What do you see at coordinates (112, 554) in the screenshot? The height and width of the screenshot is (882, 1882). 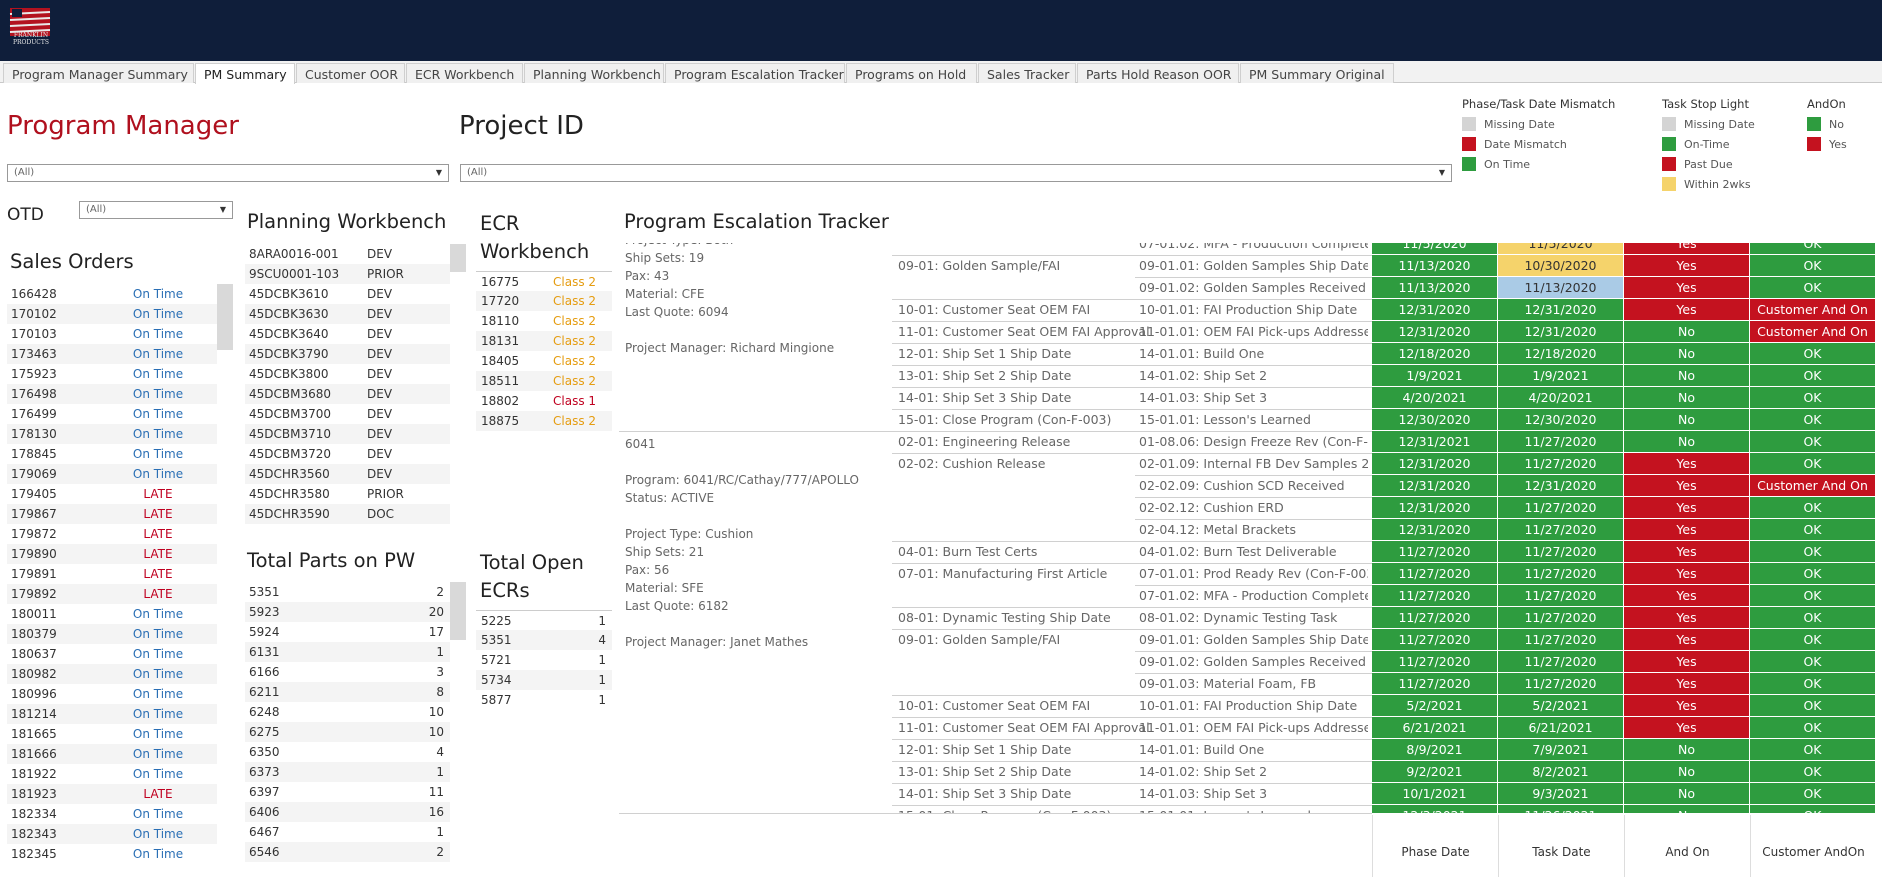 I see `sales-order-row: 179890 LATE` at bounding box center [112, 554].